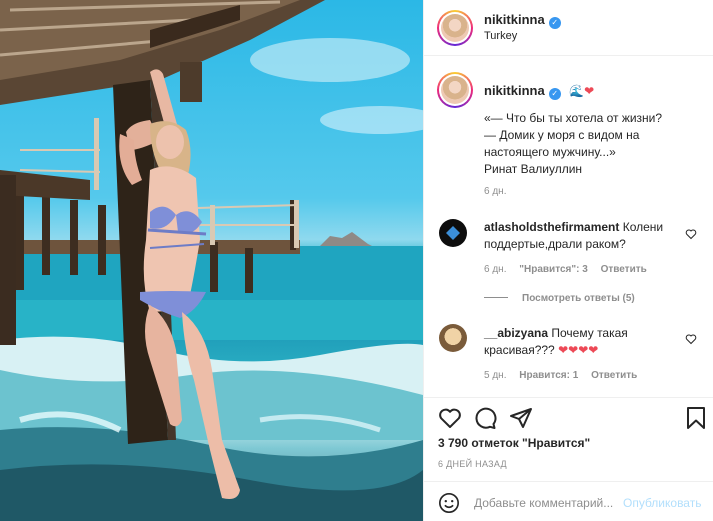  I want to click on caption-emoji: 🌊❤, so click(582, 91).